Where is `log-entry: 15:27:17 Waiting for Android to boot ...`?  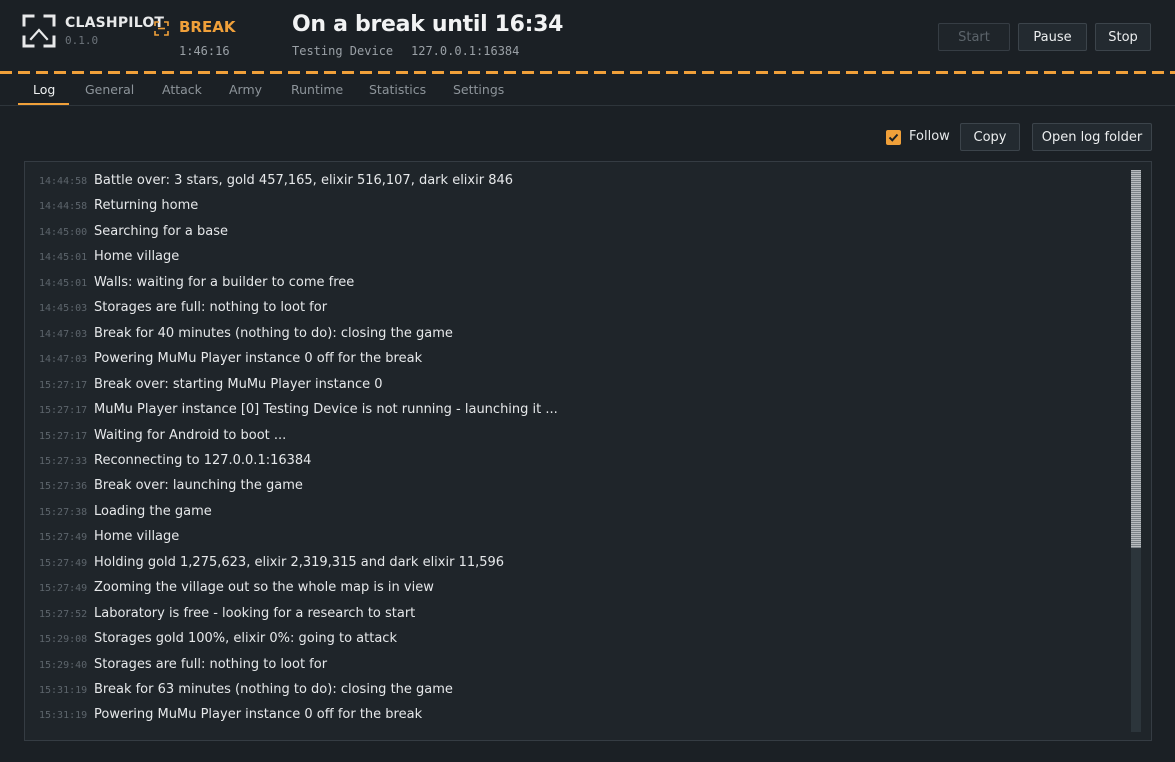
log-entry: 15:27:17 Waiting for Android to boot ... is located at coordinates (162, 434).